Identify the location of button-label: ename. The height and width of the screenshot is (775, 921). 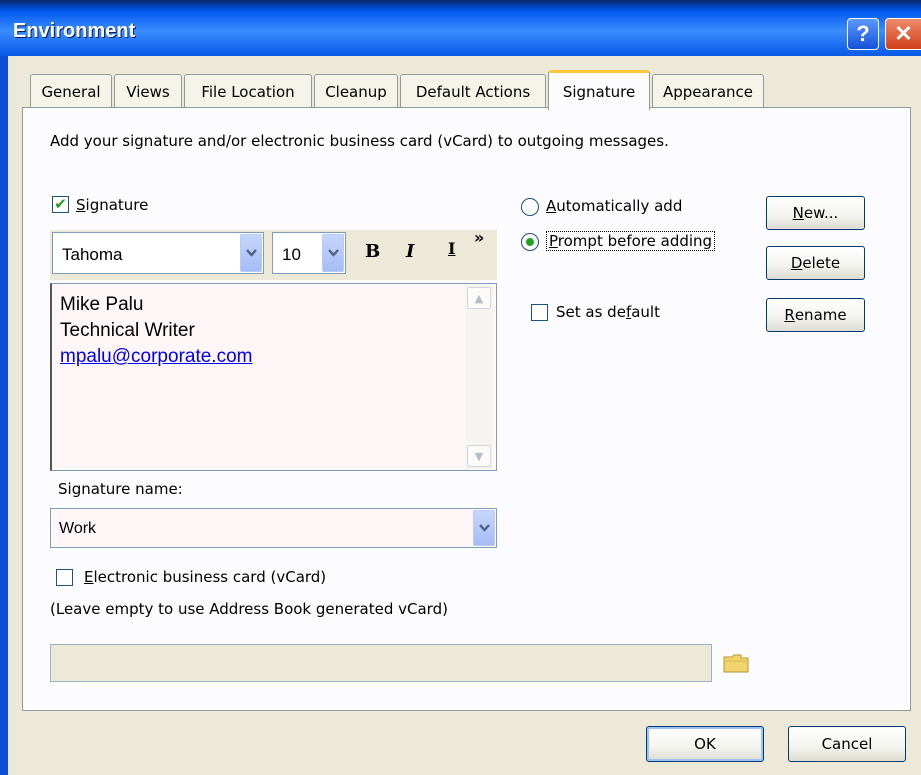
(820, 315).